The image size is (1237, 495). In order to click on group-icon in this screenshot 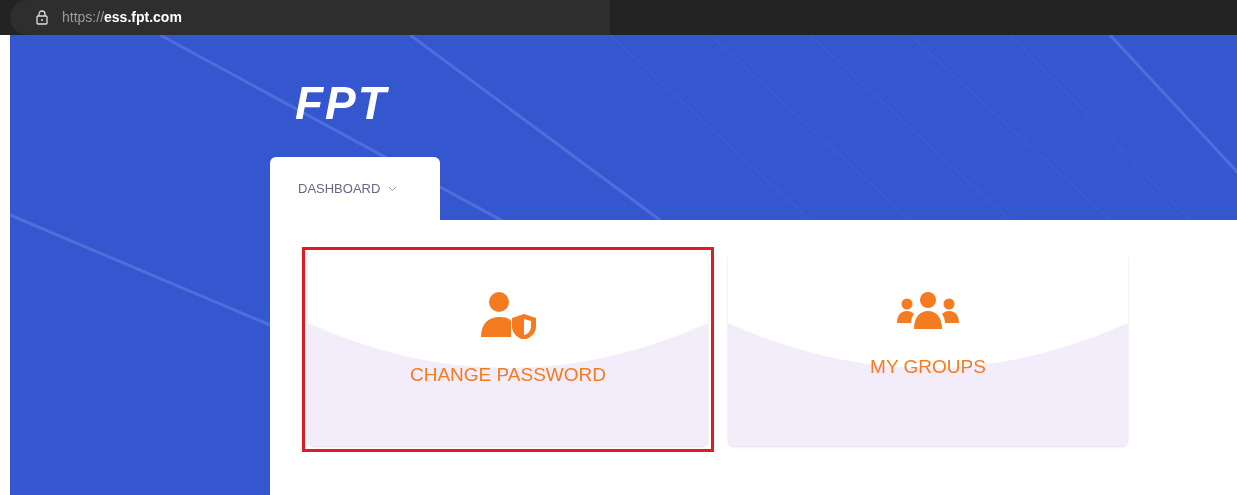, I will do `click(928, 311)`.